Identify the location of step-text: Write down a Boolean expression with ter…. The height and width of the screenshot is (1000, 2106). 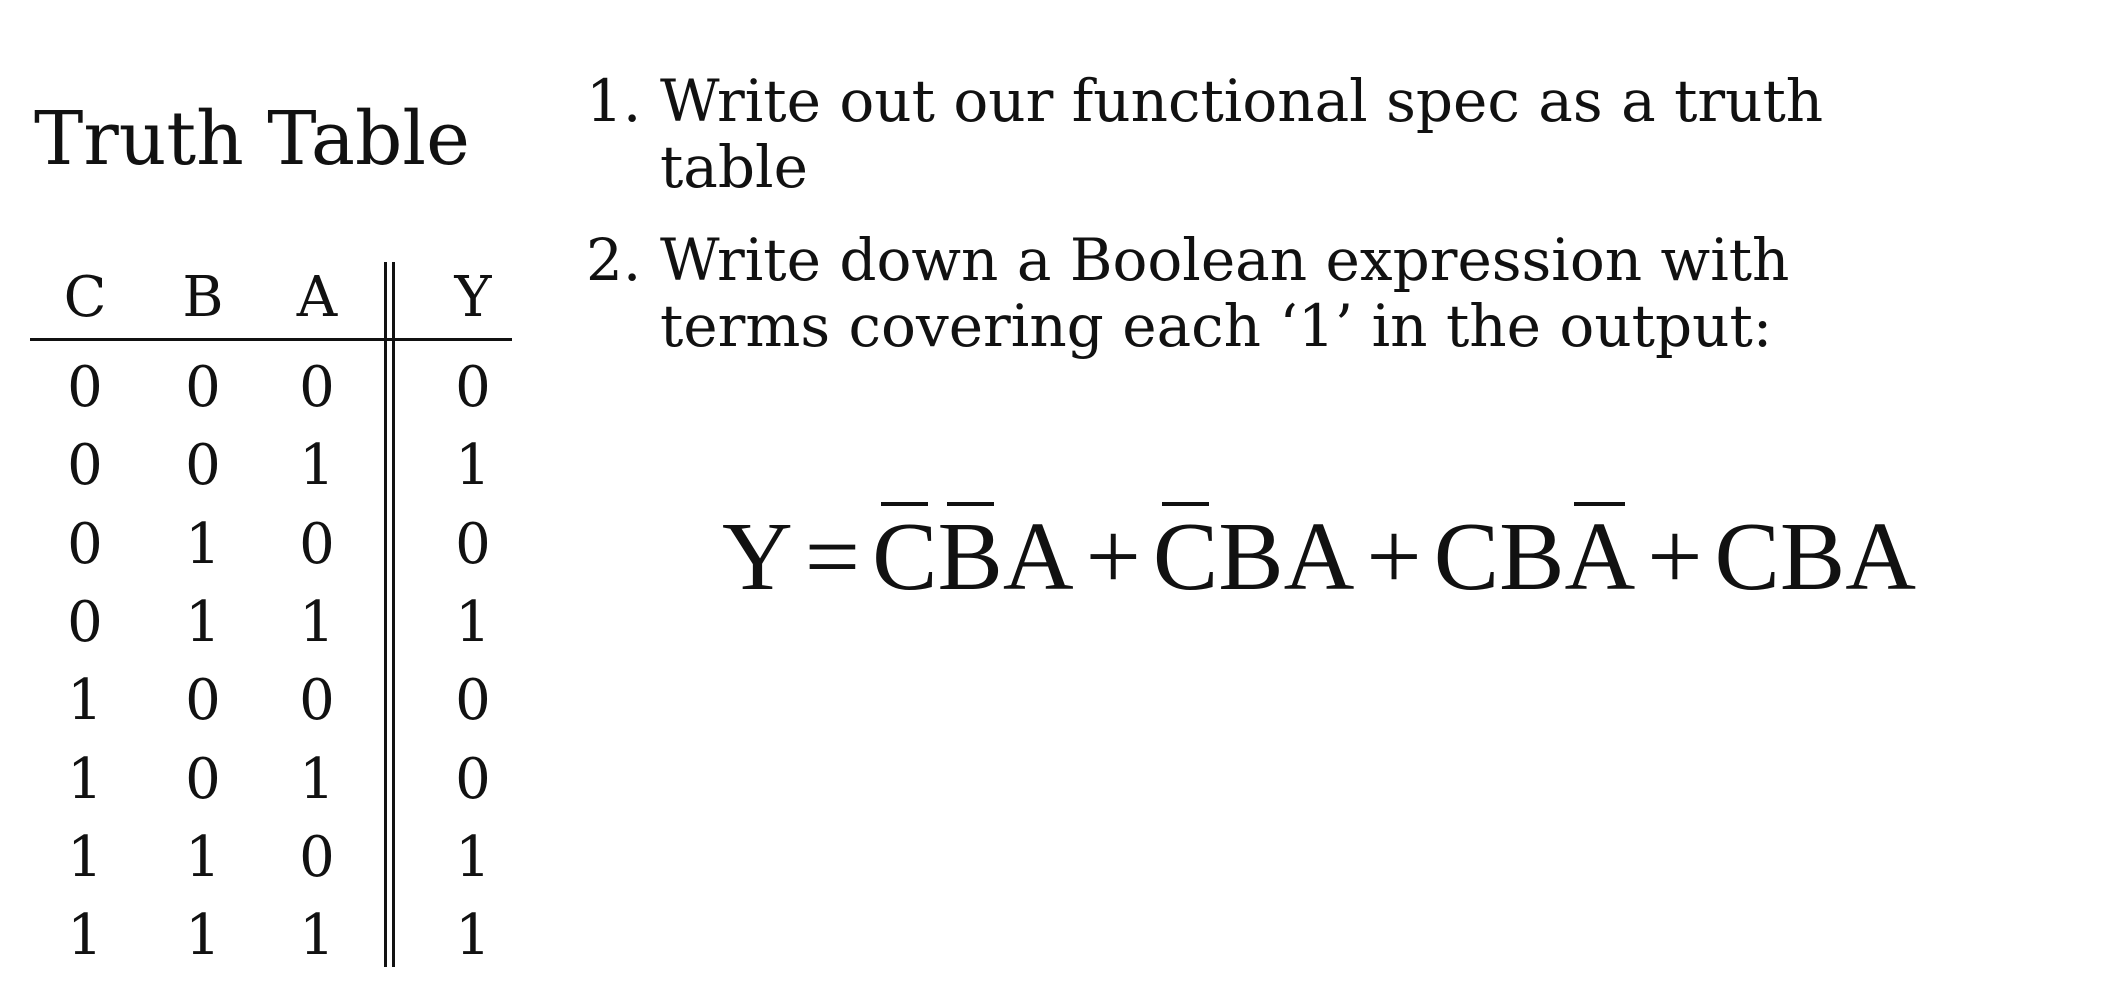
(1225, 293).